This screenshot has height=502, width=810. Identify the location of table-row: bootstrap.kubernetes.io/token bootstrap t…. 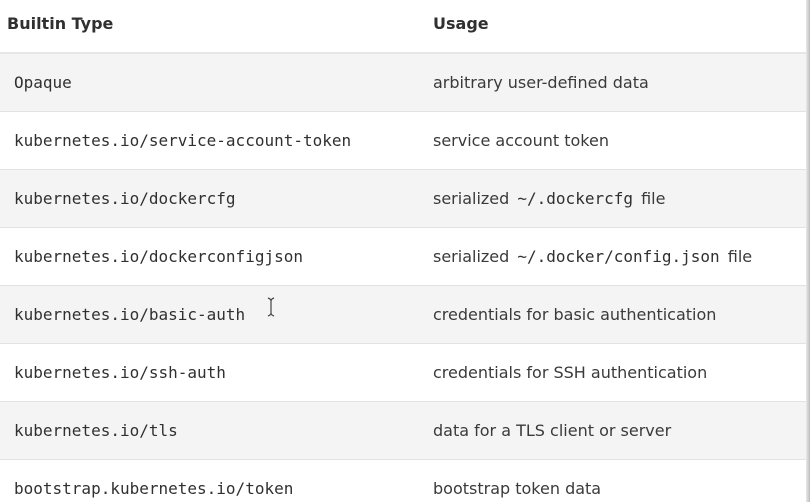
(403, 480).